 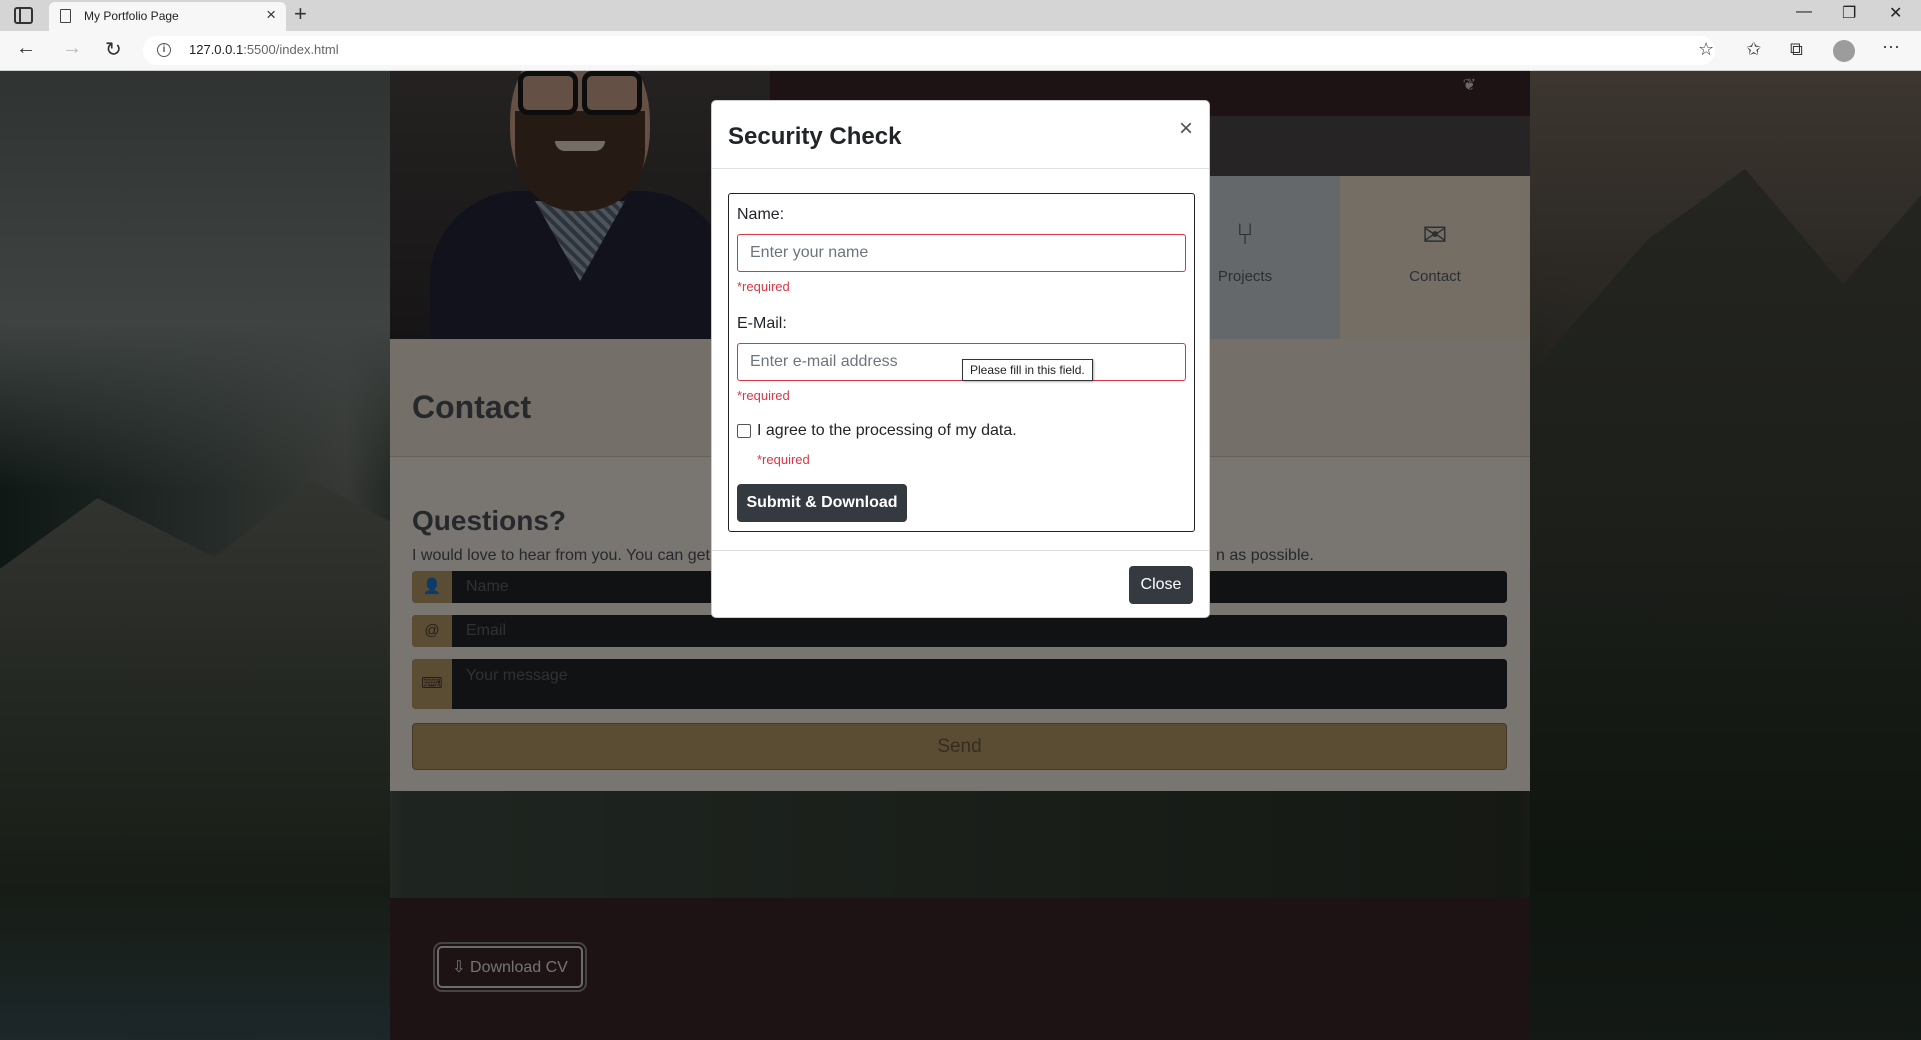 I want to click on name-label: Name:, so click(x=761, y=214).